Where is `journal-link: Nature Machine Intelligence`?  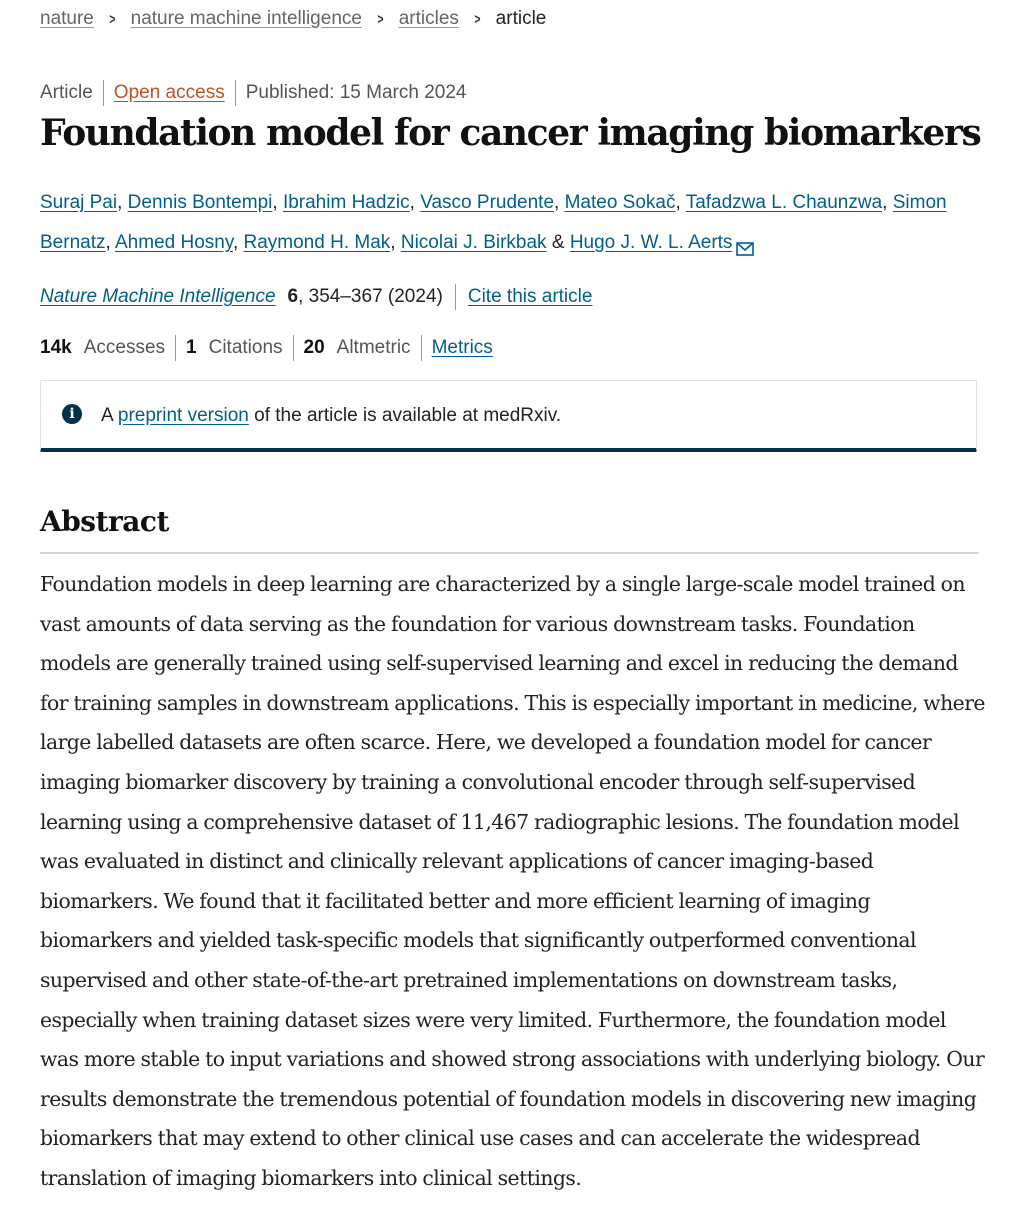 journal-link: Nature Machine Intelligence is located at coordinates (158, 296).